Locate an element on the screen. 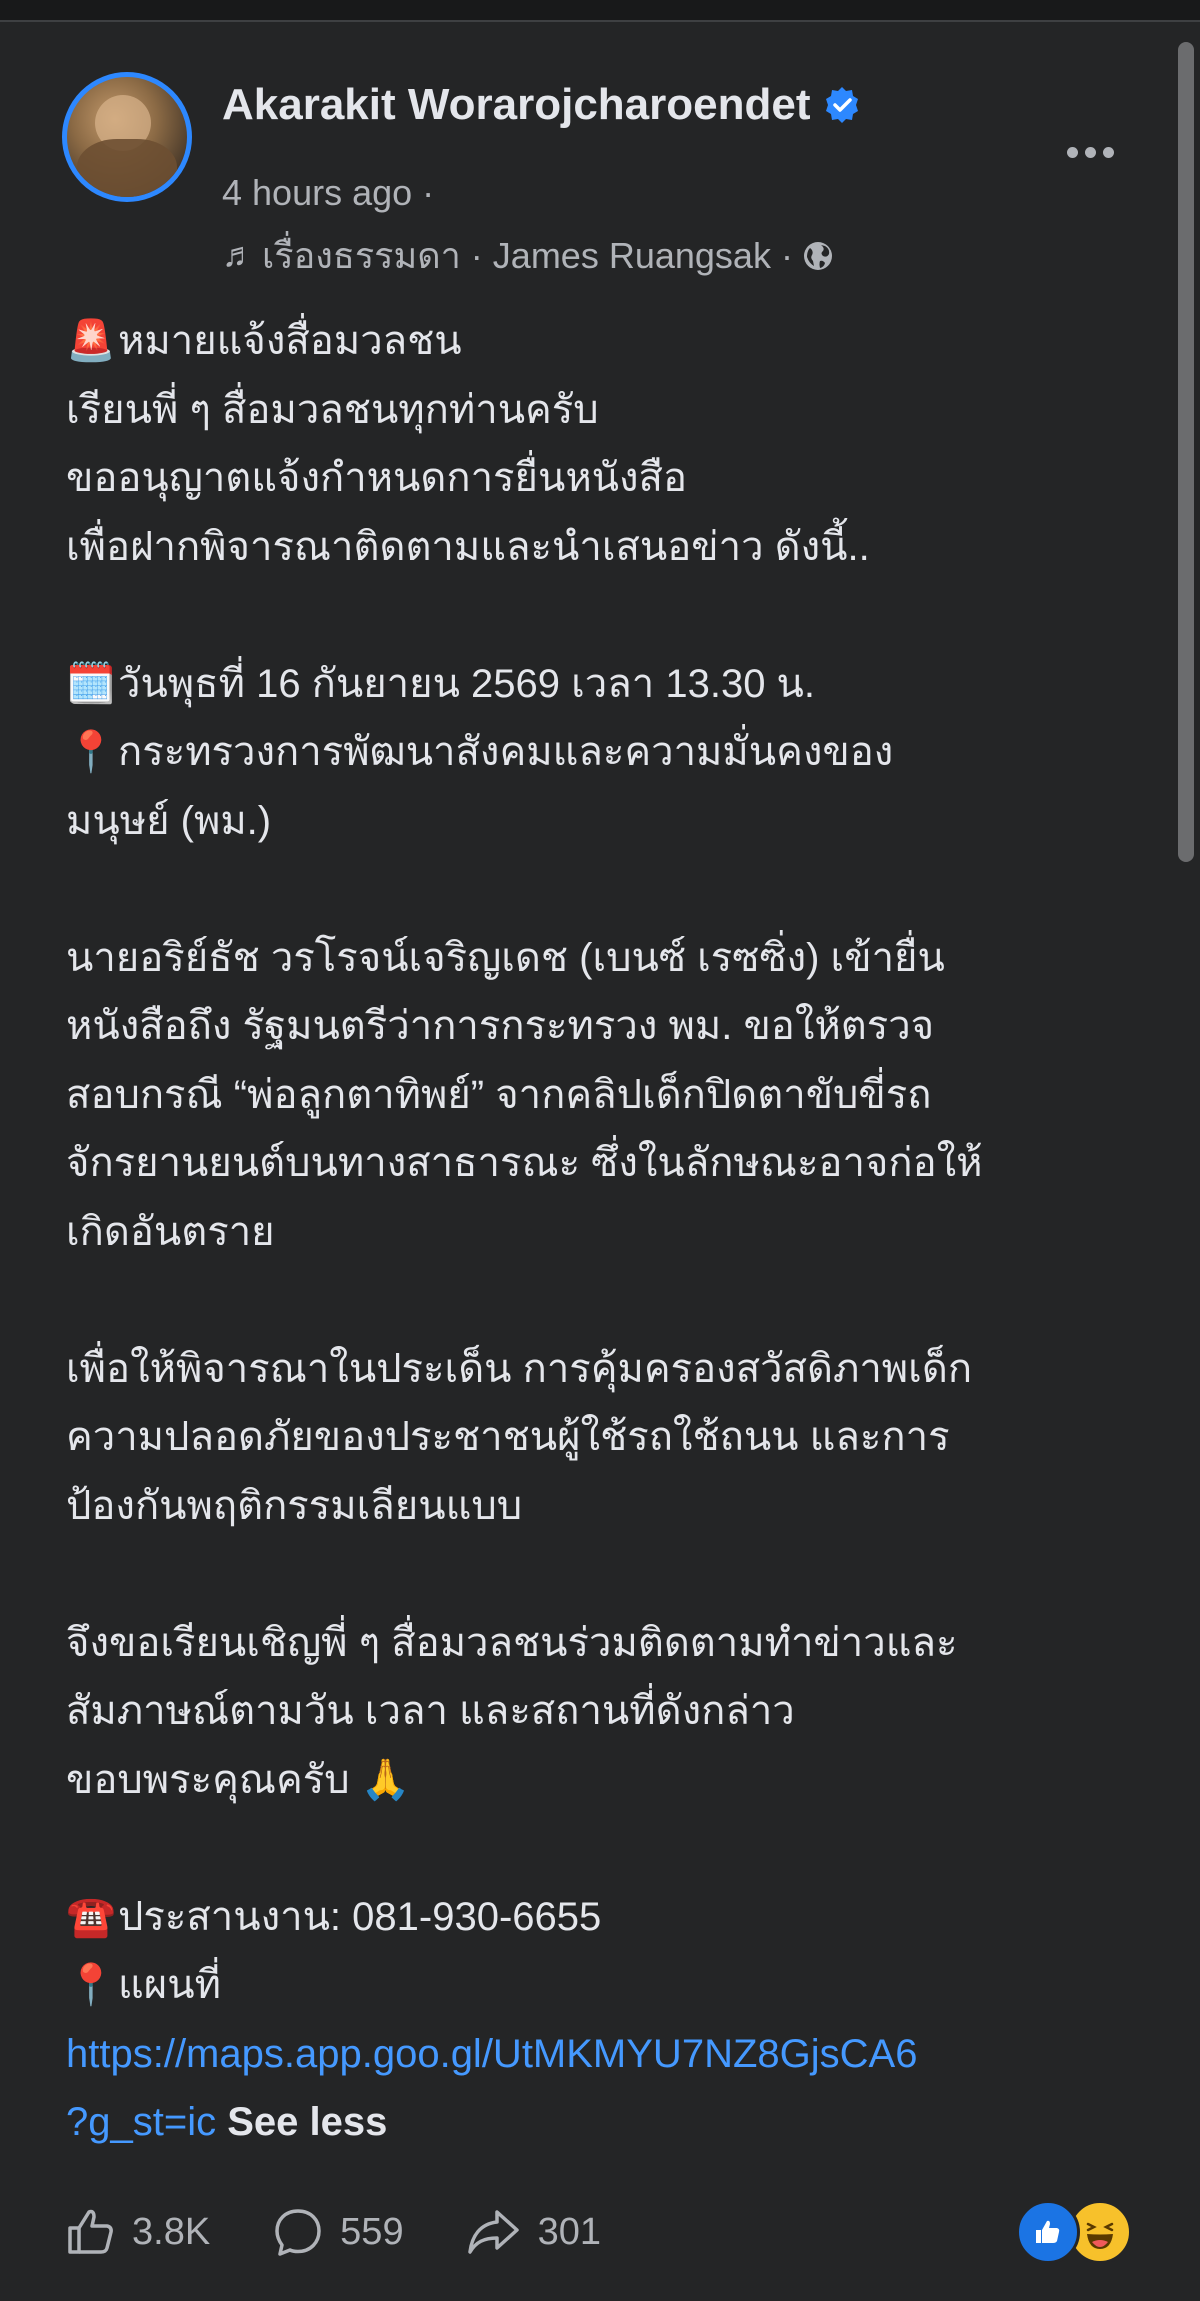 Image resolution: width=1200 pixels, height=2301 pixels. body-emoji-icon: 🗓️ is located at coordinates (91, 683).